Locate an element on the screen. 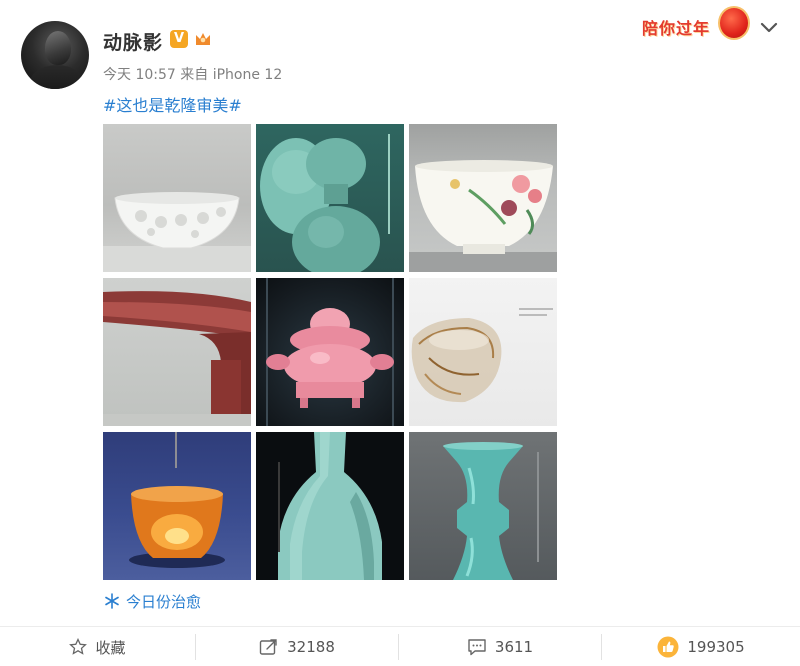  new-year-banner: 陪你过年 is located at coordinates (697, 24).